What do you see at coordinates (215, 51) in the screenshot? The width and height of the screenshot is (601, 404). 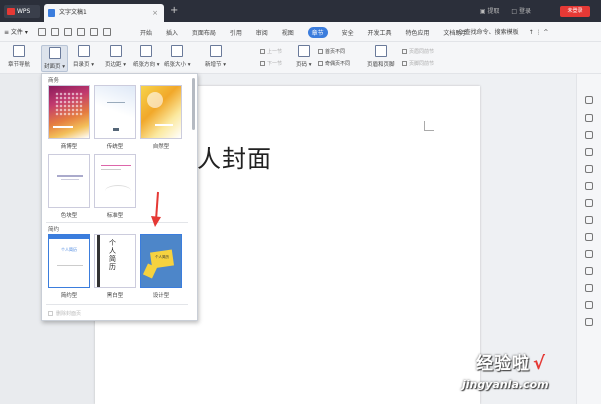 I see `new-section-icon` at bounding box center [215, 51].